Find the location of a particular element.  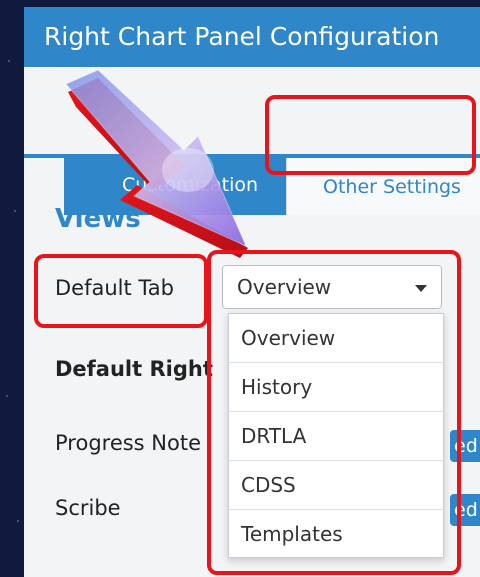

tab-underline is located at coordinates (252, 156).